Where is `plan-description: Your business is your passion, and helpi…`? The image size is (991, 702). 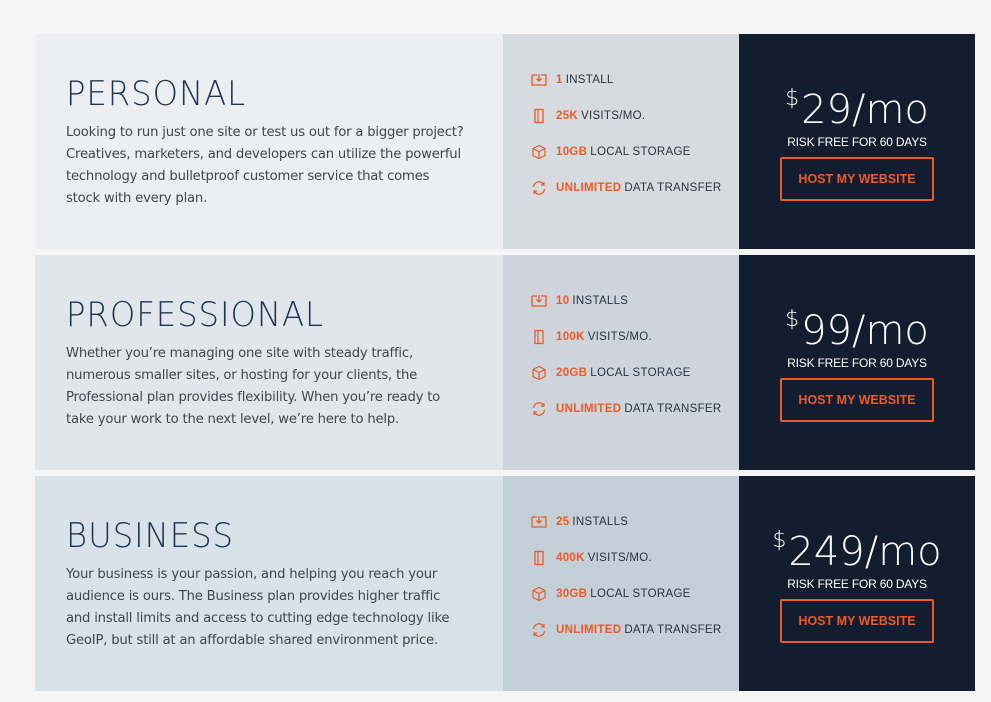
plan-description: Your business is your passion, and helpi… is located at coordinates (258, 607).